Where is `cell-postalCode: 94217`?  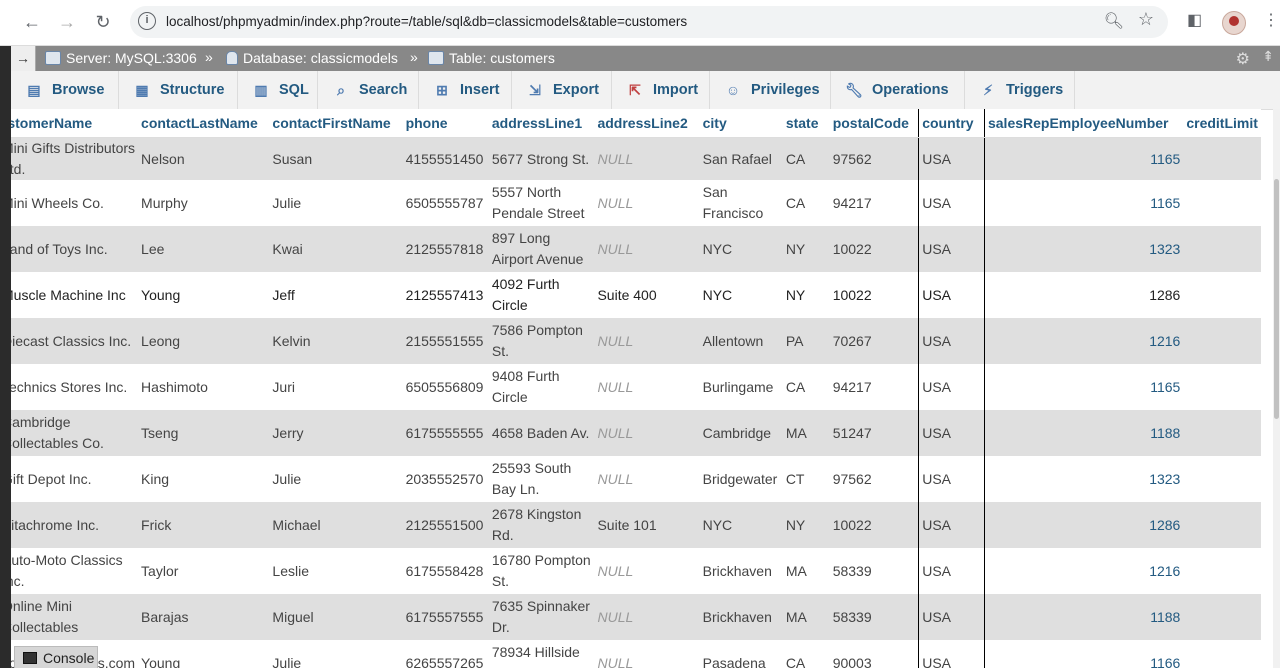
cell-postalCode: 94217 is located at coordinates (874, 203).